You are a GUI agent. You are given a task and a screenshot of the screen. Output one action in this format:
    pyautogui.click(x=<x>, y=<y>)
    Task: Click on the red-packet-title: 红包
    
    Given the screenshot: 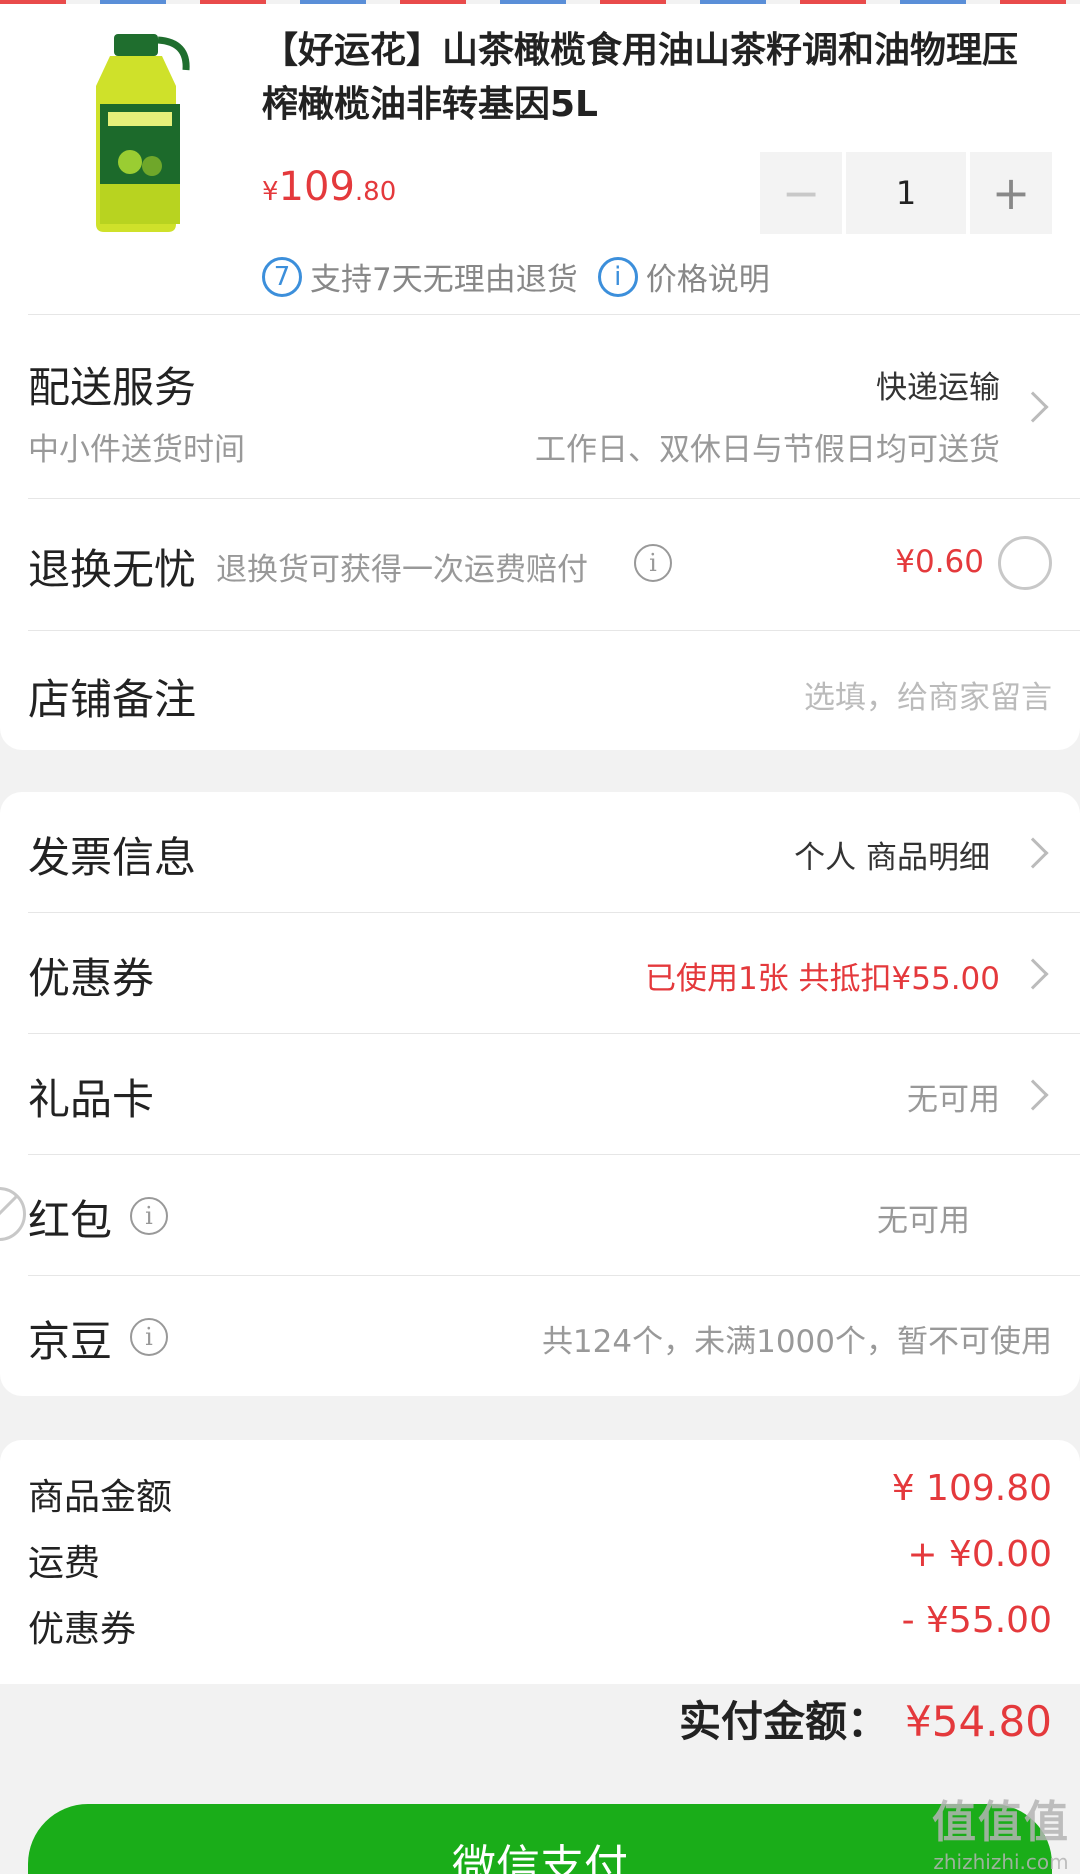 What is the action you would take?
    pyautogui.click(x=70, y=1220)
    